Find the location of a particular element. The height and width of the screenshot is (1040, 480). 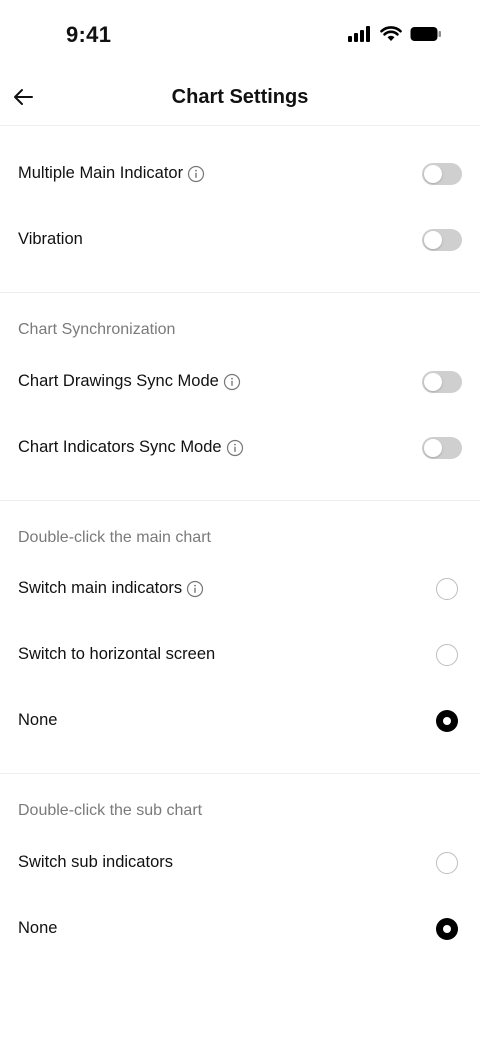

main-option-switch-indicators-radio is located at coordinates (447, 589).